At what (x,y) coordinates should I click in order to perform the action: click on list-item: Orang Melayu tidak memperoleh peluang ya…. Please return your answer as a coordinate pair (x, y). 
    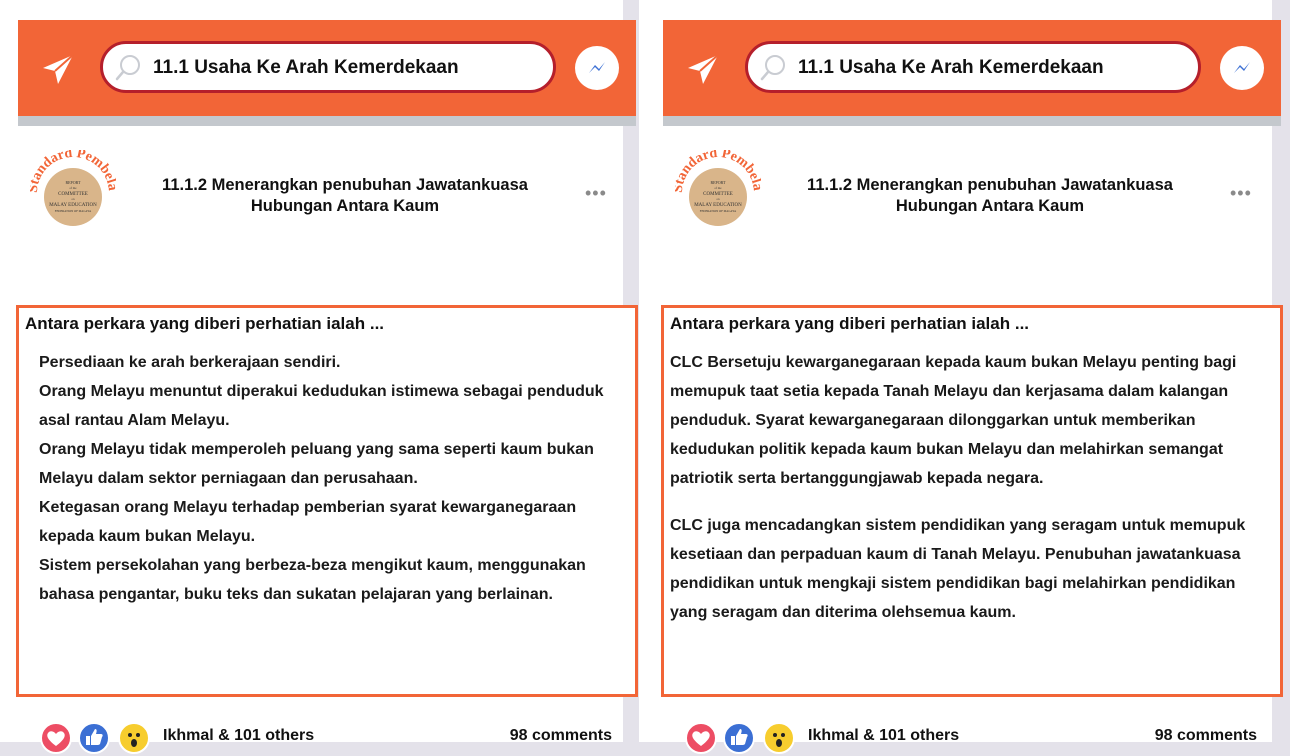
    Looking at the image, I should click on (316, 449).